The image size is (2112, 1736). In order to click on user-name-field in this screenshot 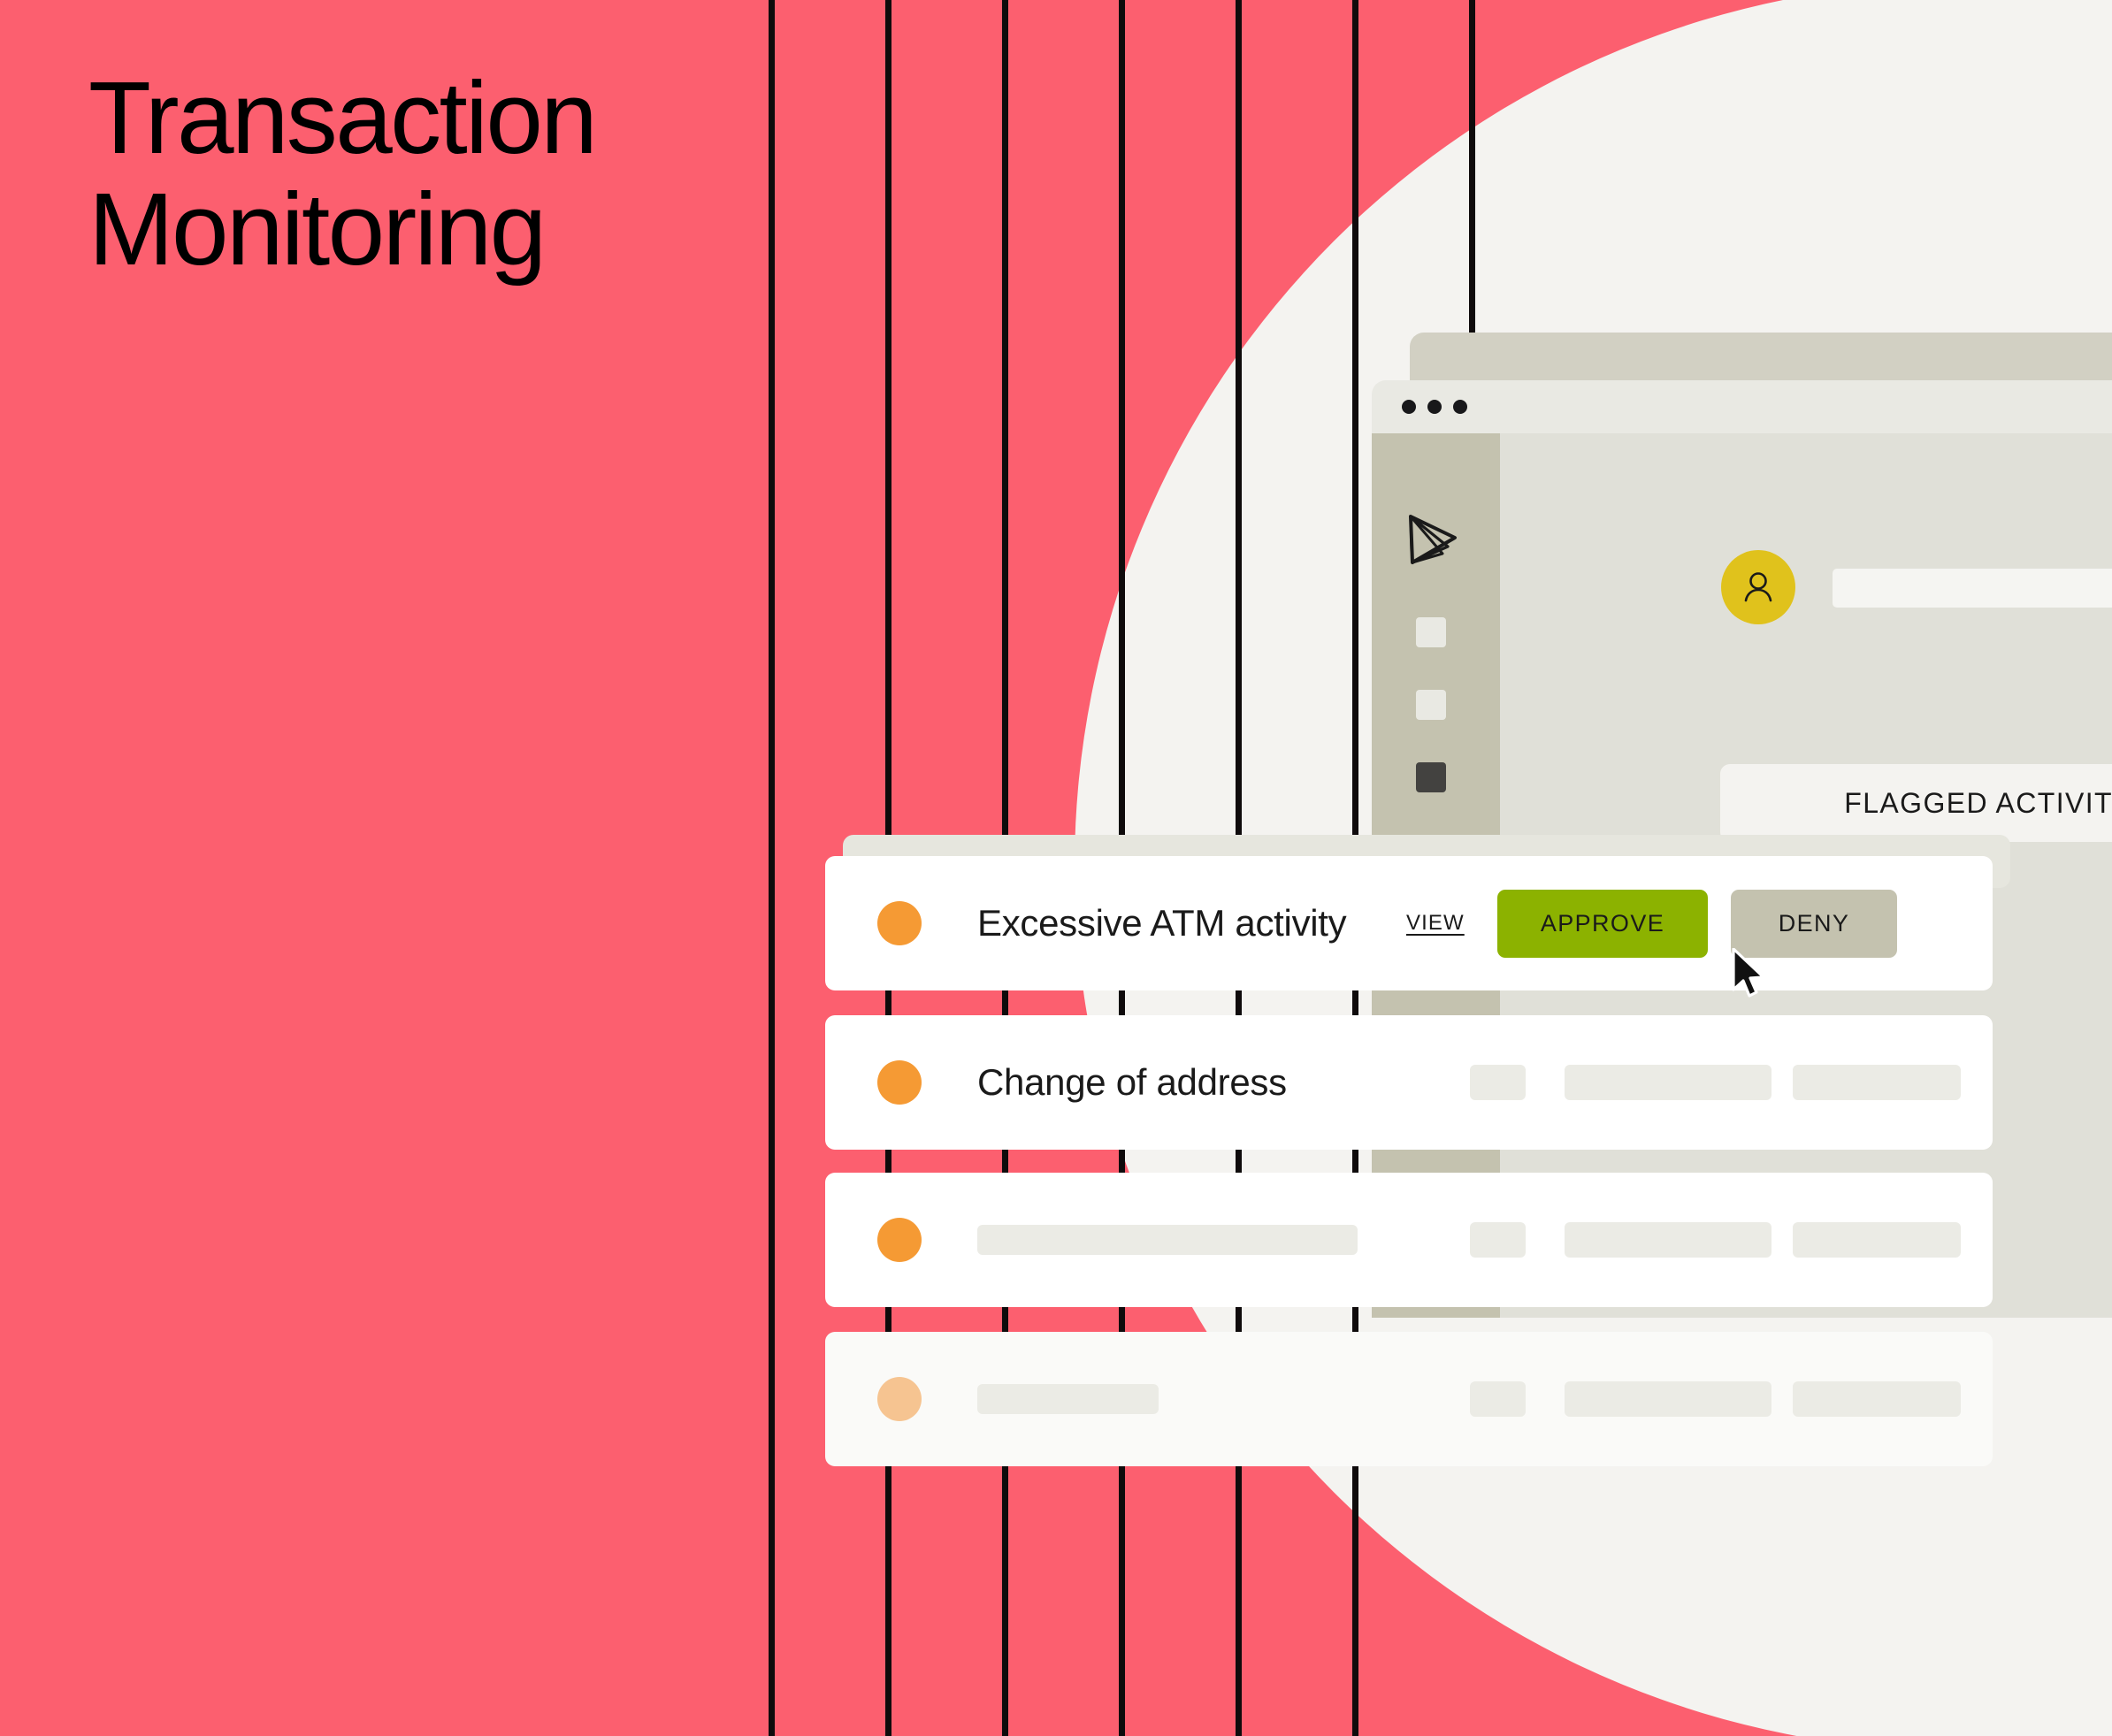, I will do `click(1972, 588)`.